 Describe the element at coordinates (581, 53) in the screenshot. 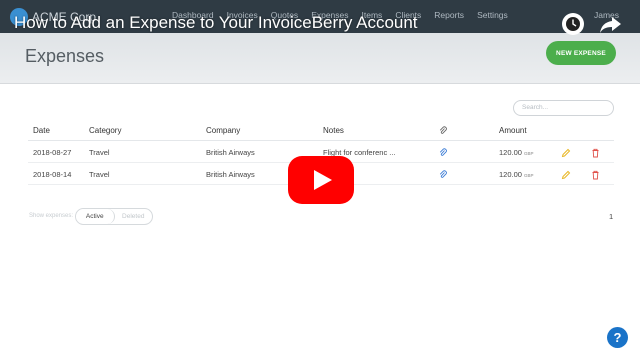

I see `new-expense-button: NEW EXPENSE` at that location.